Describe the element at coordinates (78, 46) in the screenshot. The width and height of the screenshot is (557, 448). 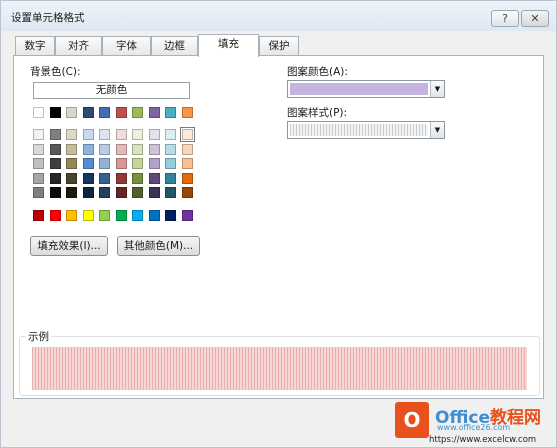
I see `tab-alignment: 对齐` at that location.